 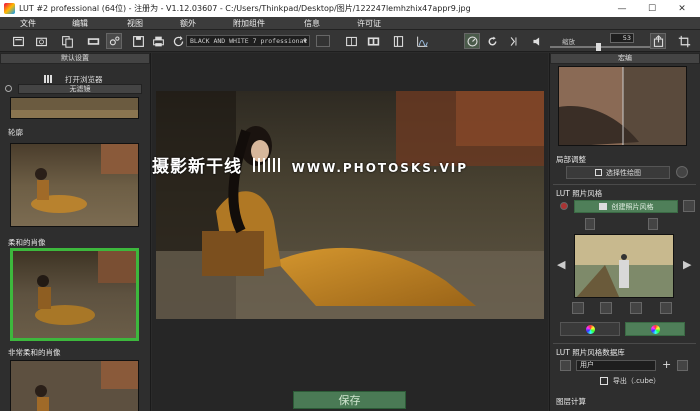 What do you see at coordinates (15, 132) in the screenshot?
I see `thumbnail-label-0: 轮廓` at bounding box center [15, 132].